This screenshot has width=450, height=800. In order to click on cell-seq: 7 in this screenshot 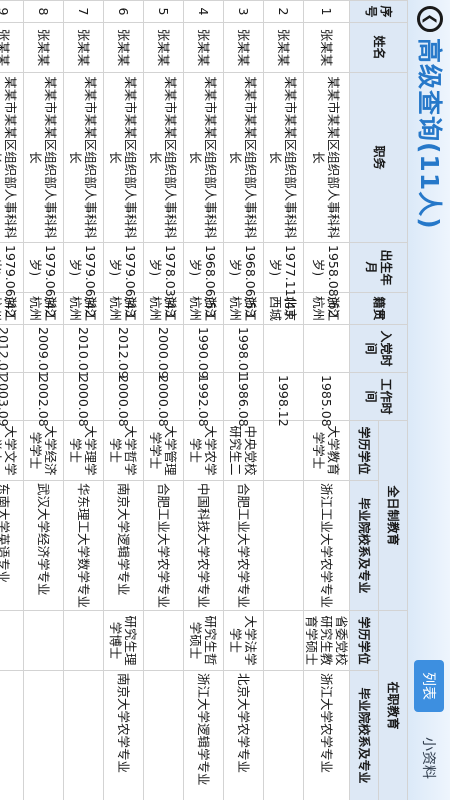, I will do `click(83, 11)`.